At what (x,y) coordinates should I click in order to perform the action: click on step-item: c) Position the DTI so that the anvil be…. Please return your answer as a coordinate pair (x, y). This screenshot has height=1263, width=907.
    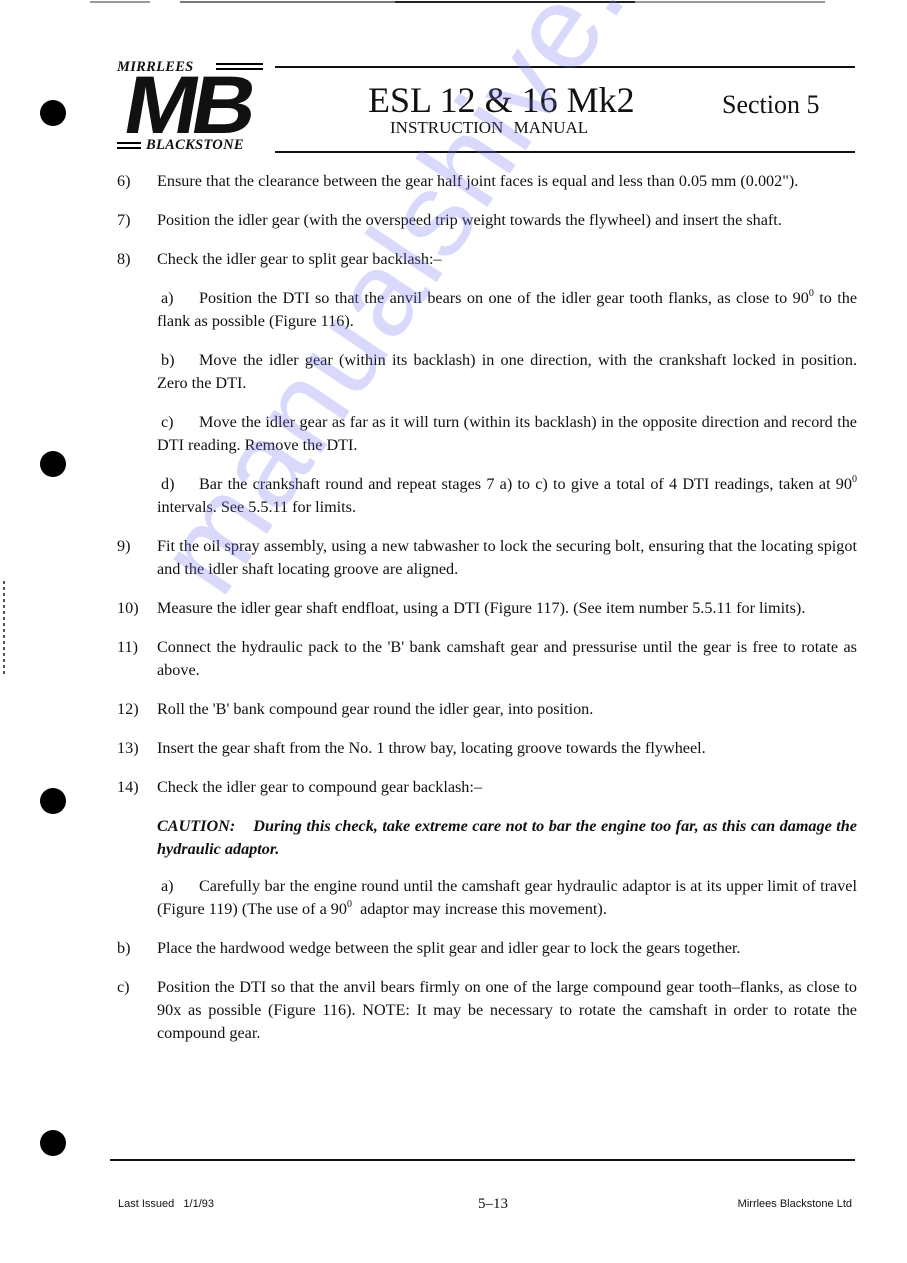
    Looking at the image, I should click on (487, 1010).